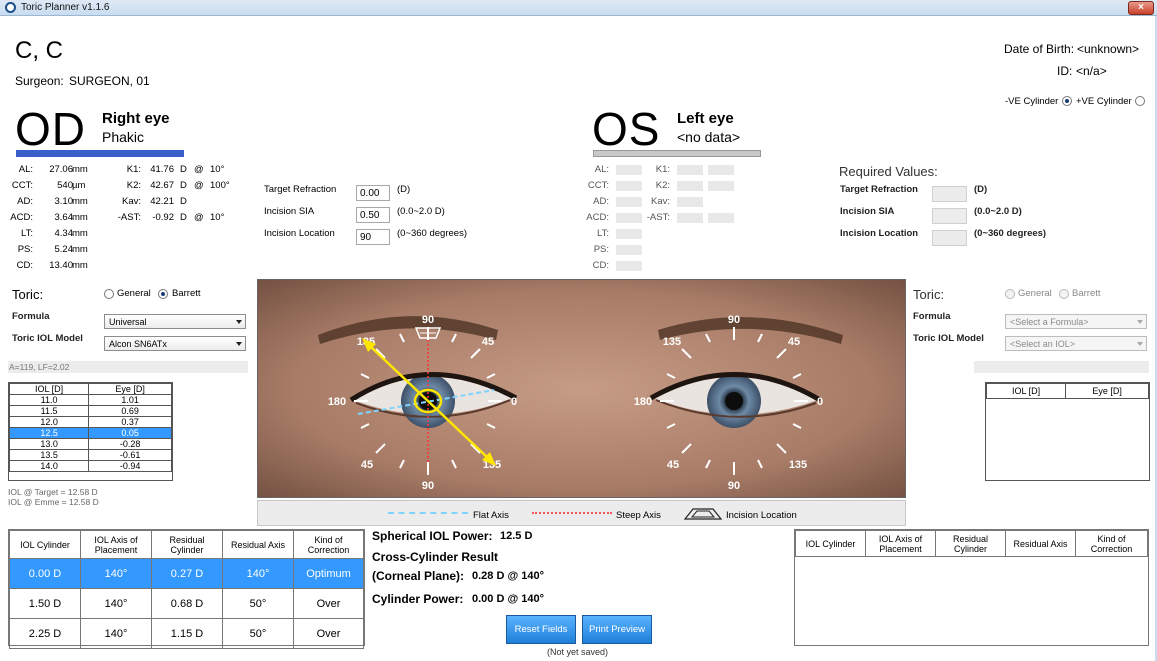 This screenshot has width=1157, height=661. Describe the element at coordinates (130, 466) in the screenshot. I see `table-cell: -0.94` at that location.